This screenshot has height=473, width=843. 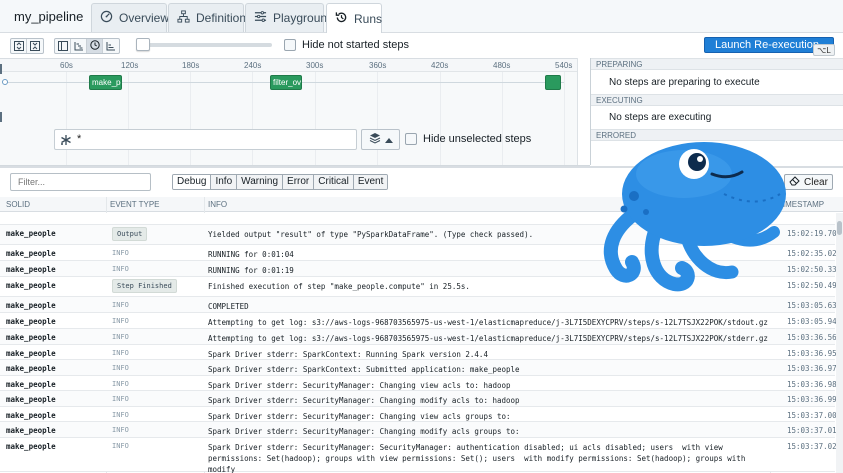 I want to click on launch-shortcut-hint: ⌥L, so click(x=824, y=50).